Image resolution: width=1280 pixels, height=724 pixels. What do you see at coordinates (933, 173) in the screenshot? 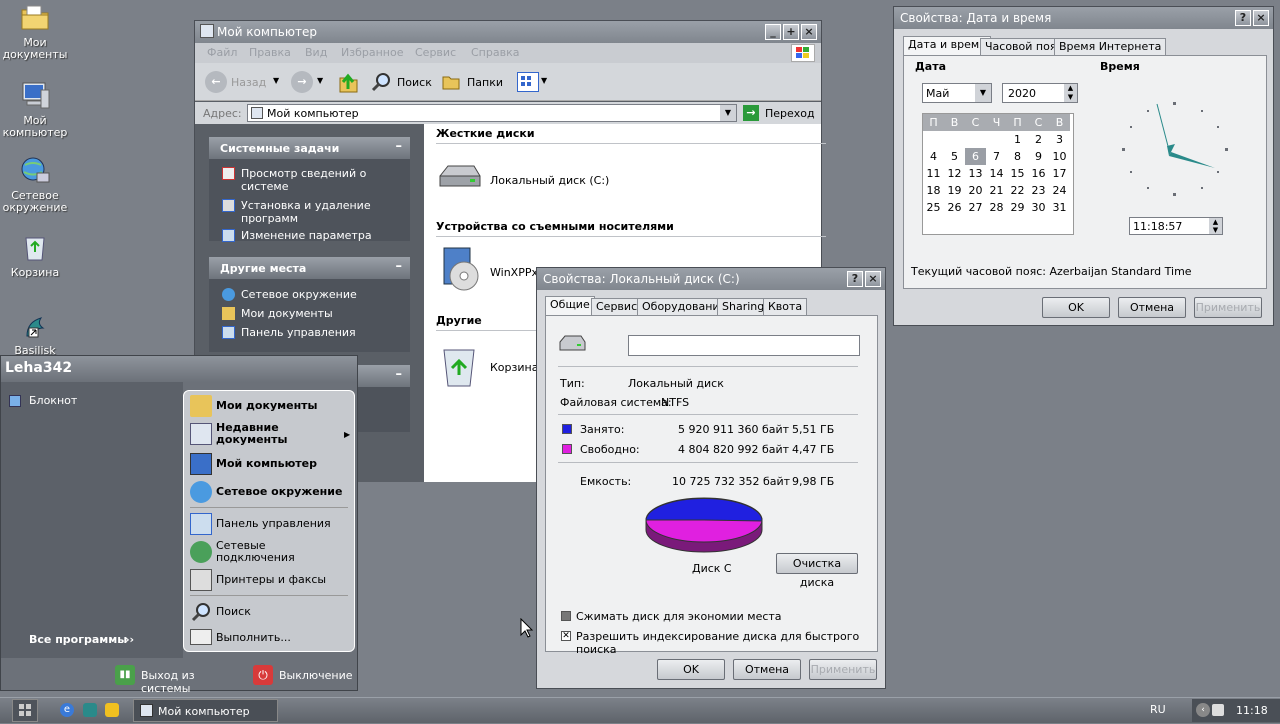
I see `day-cell: 11` at bounding box center [933, 173].